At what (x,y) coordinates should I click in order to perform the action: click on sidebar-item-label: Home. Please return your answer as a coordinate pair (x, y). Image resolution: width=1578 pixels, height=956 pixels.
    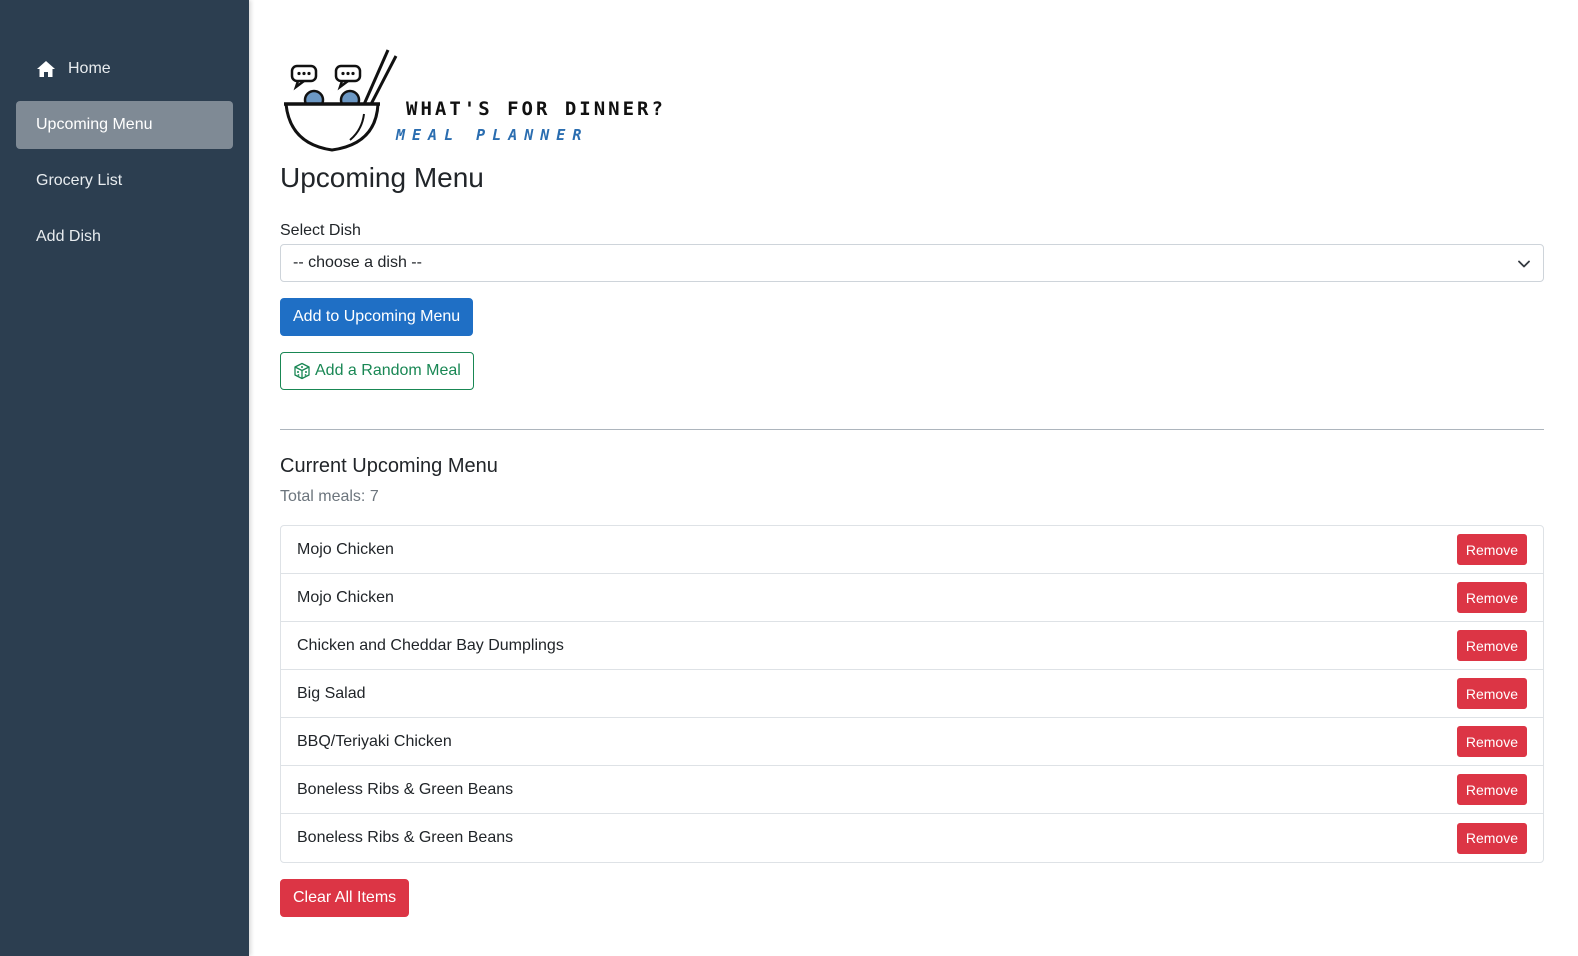
    Looking at the image, I should click on (89, 68).